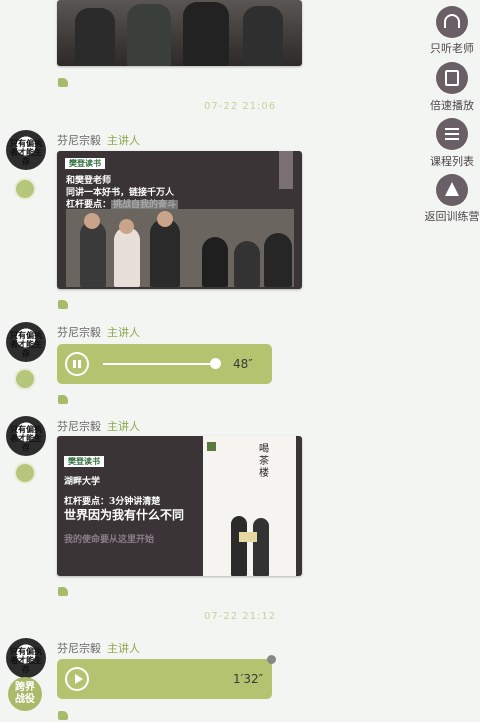 This screenshot has width=480, height=722. Describe the element at coordinates (249, 506) in the screenshot. I see `calligraphy-panel: 喝茶楼` at that location.